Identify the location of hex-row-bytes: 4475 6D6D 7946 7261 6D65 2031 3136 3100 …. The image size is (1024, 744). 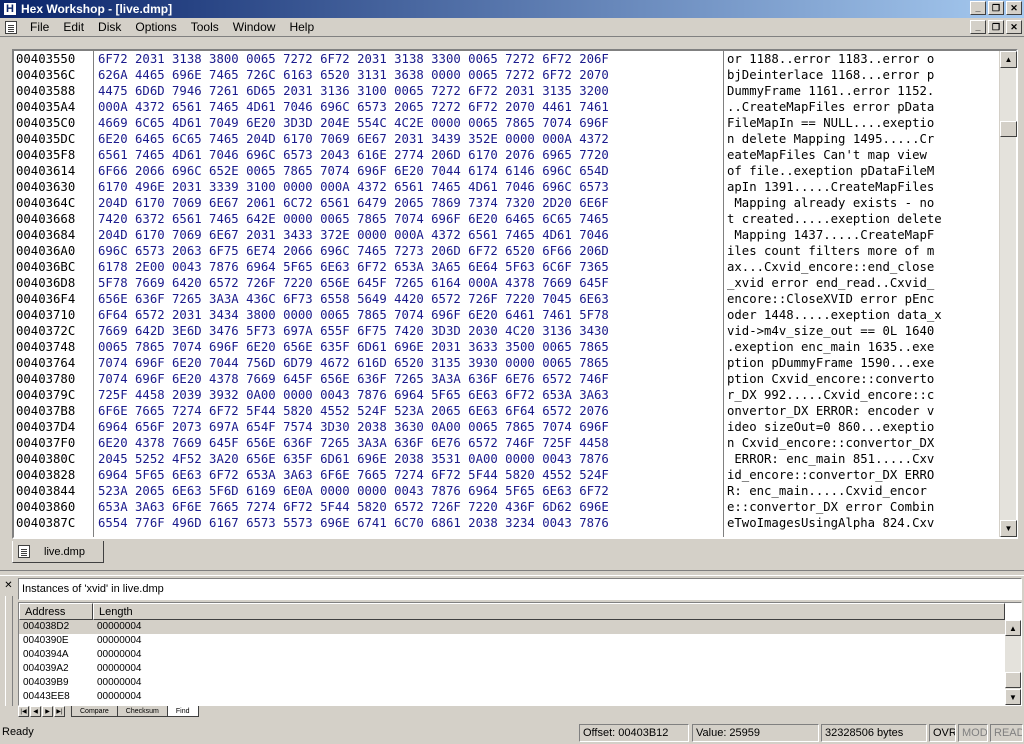
(408, 91).